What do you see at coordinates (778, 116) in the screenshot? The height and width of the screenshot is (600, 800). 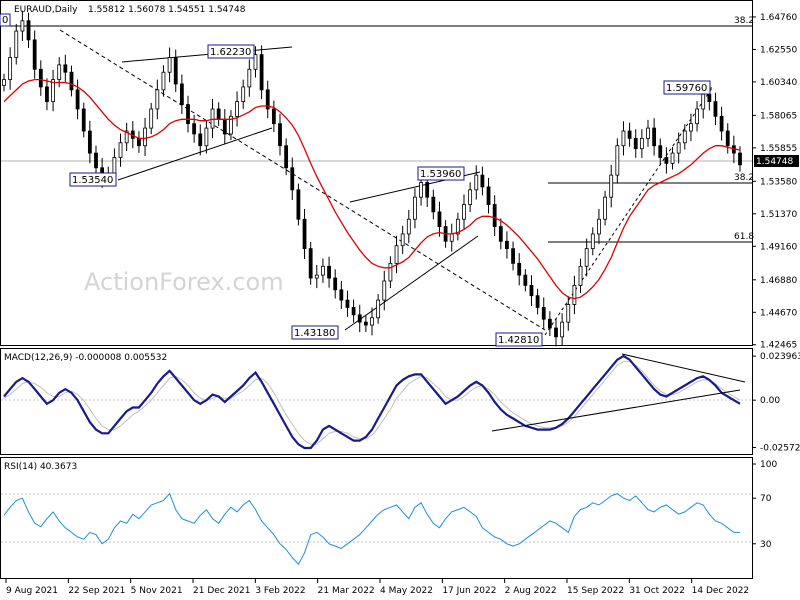 I see `price-axis-label: 1.58065` at bounding box center [778, 116].